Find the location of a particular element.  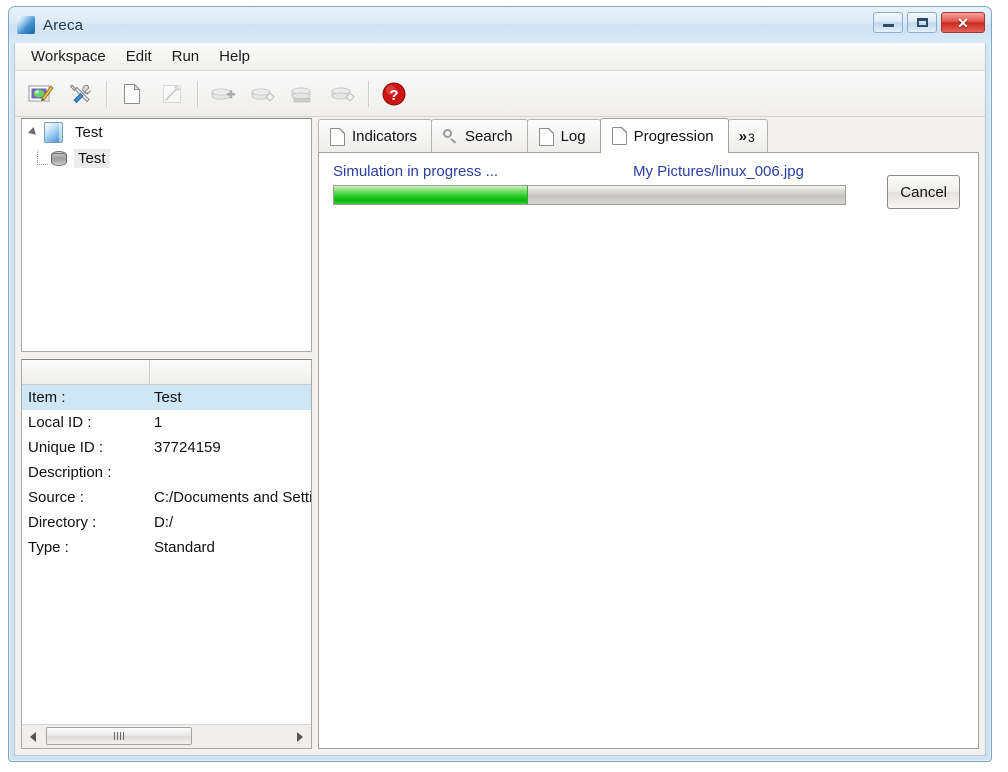

menu-run: Run is located at coordinates (186, 56).